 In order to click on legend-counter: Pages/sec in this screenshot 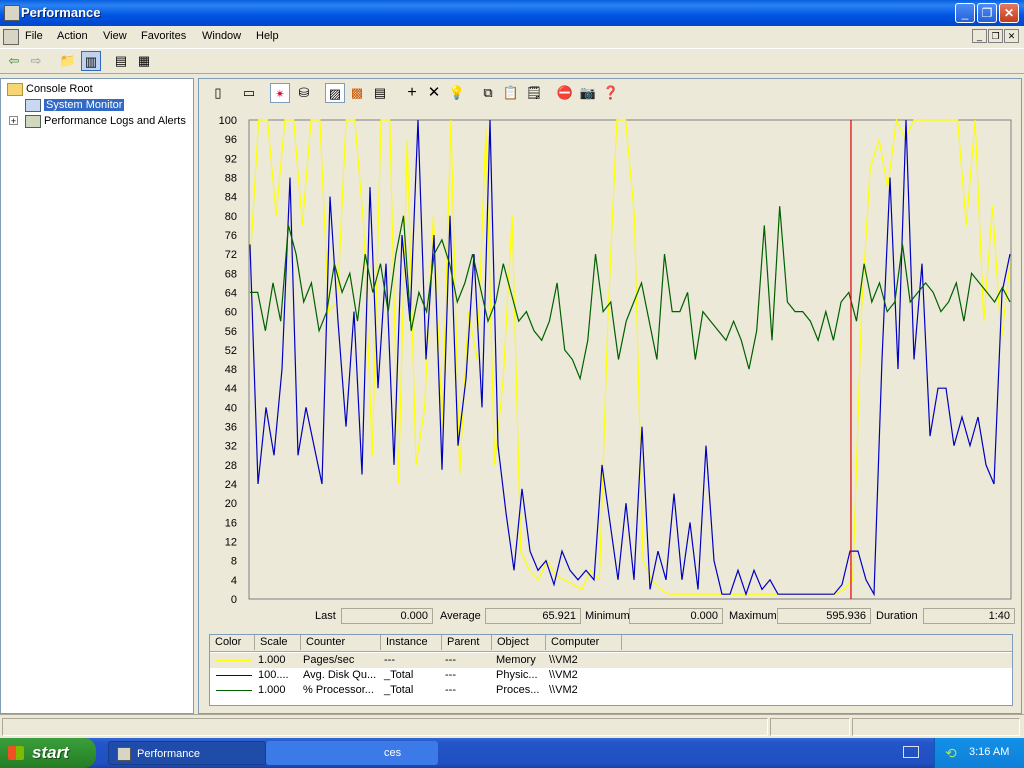, I will do `click(329, 660)`.